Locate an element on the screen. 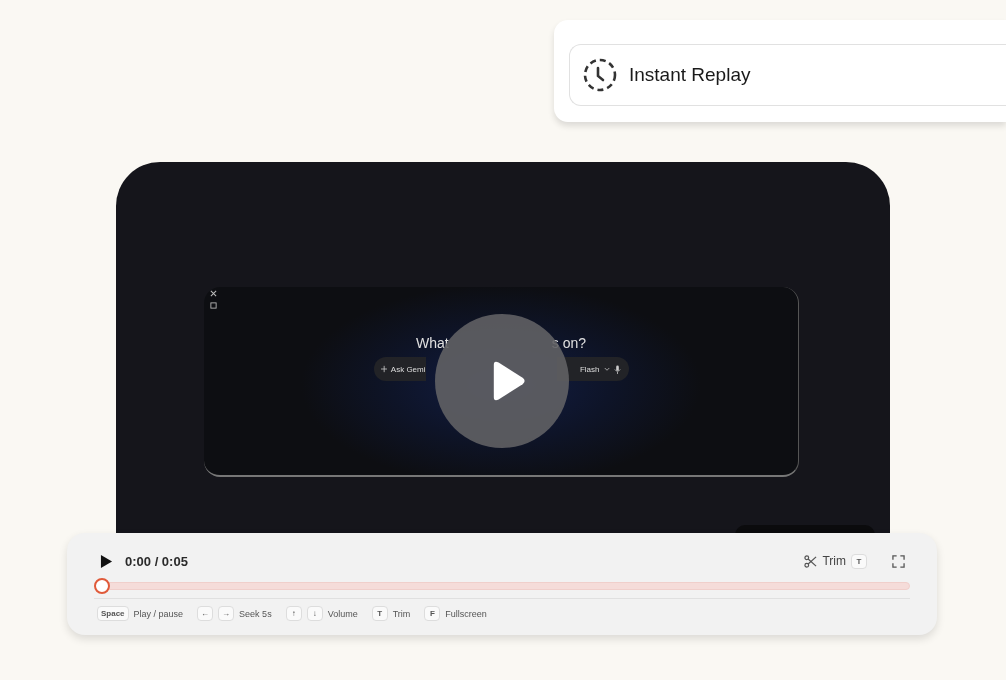 The height and width of the screenshot is (680, 1006). model-selector: Flash is located at coordinates (589, 369).